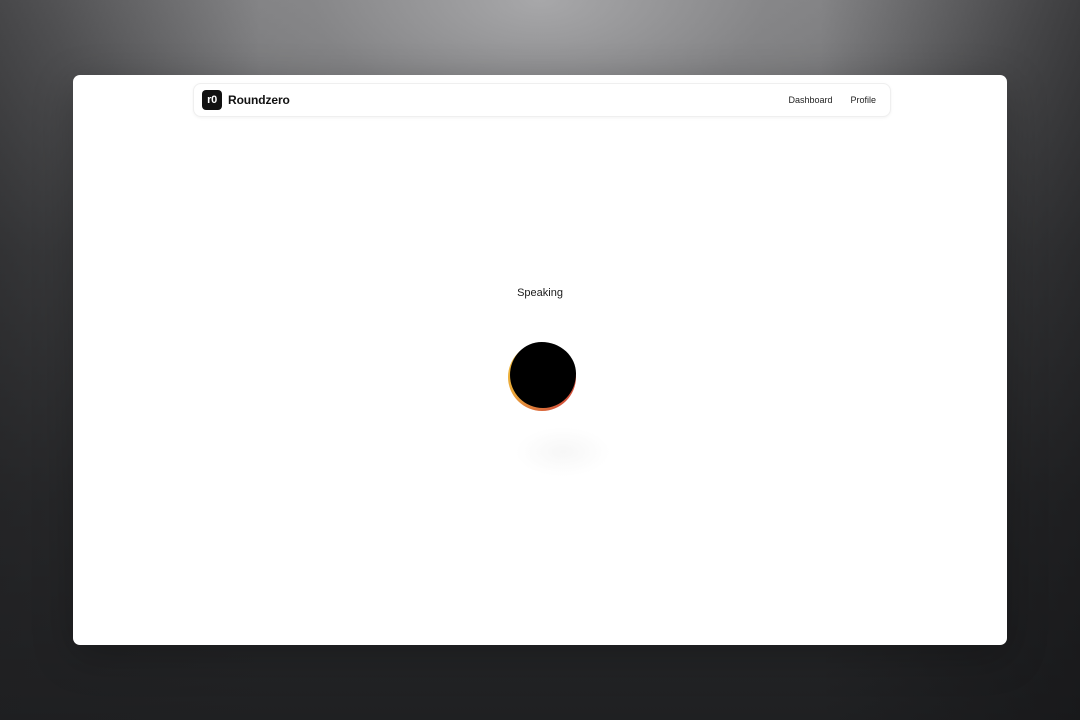 The width and height of the screenshot is (1080, 720). What do you see at coordinates (542, 100) in the screenshot?
I see `top-navbar: r0 Roundzero Dashboard Profile` at bounding box center [542, 100].